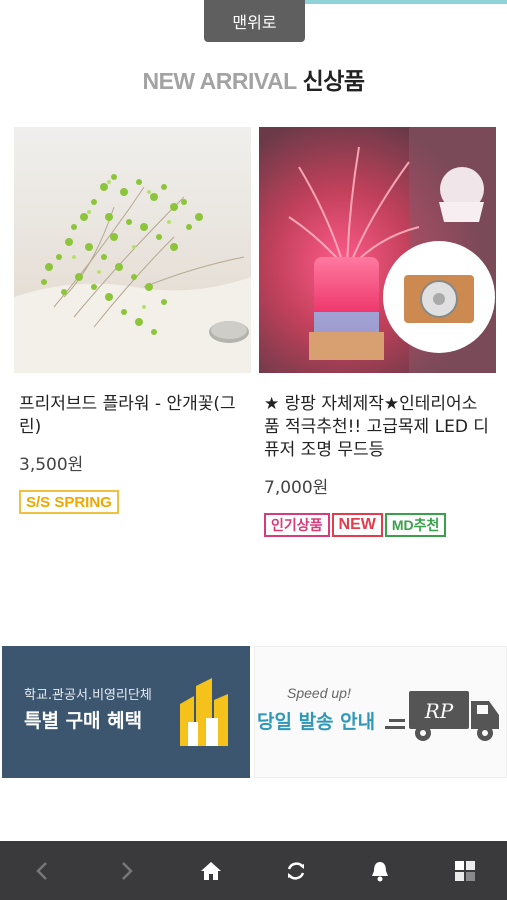 This screenshot has height=900, width=507. I want to click on top-accent-strip, so click(406, 2).